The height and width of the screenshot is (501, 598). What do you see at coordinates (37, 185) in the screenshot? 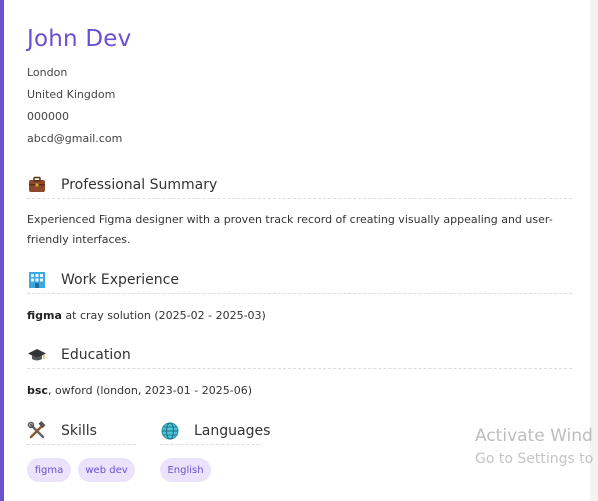
I see `briefcase-icon` at bounding box center [37, 185].